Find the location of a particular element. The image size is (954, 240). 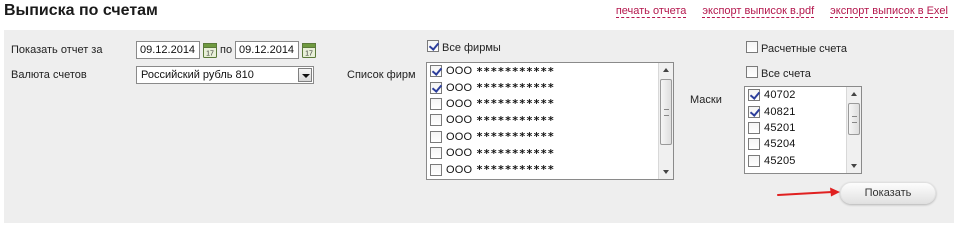

mask-list-item: 40702 is located at coordinates (770, 95).